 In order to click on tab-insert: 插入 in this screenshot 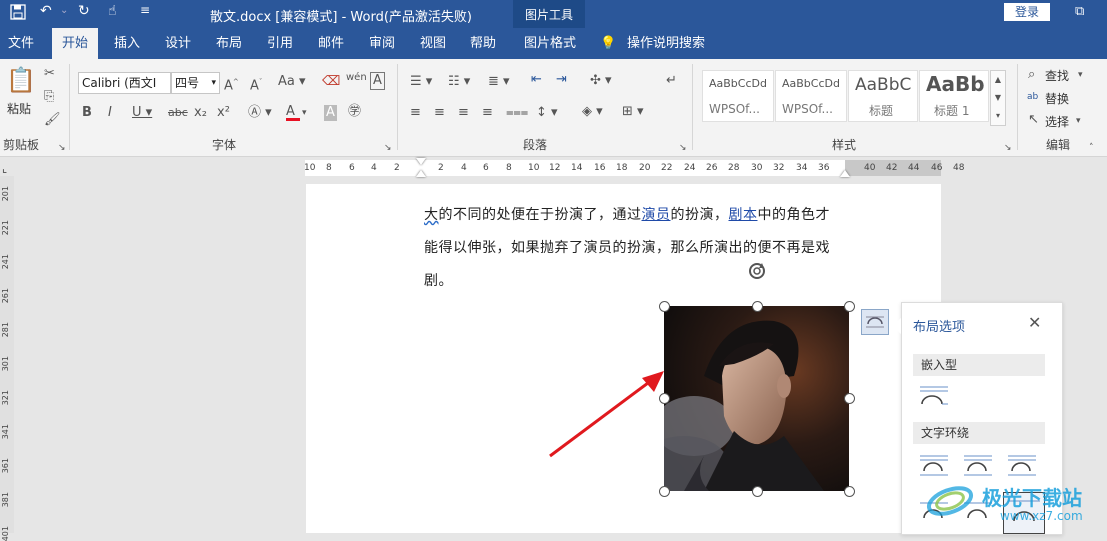, I will do `click(127, 43)`.